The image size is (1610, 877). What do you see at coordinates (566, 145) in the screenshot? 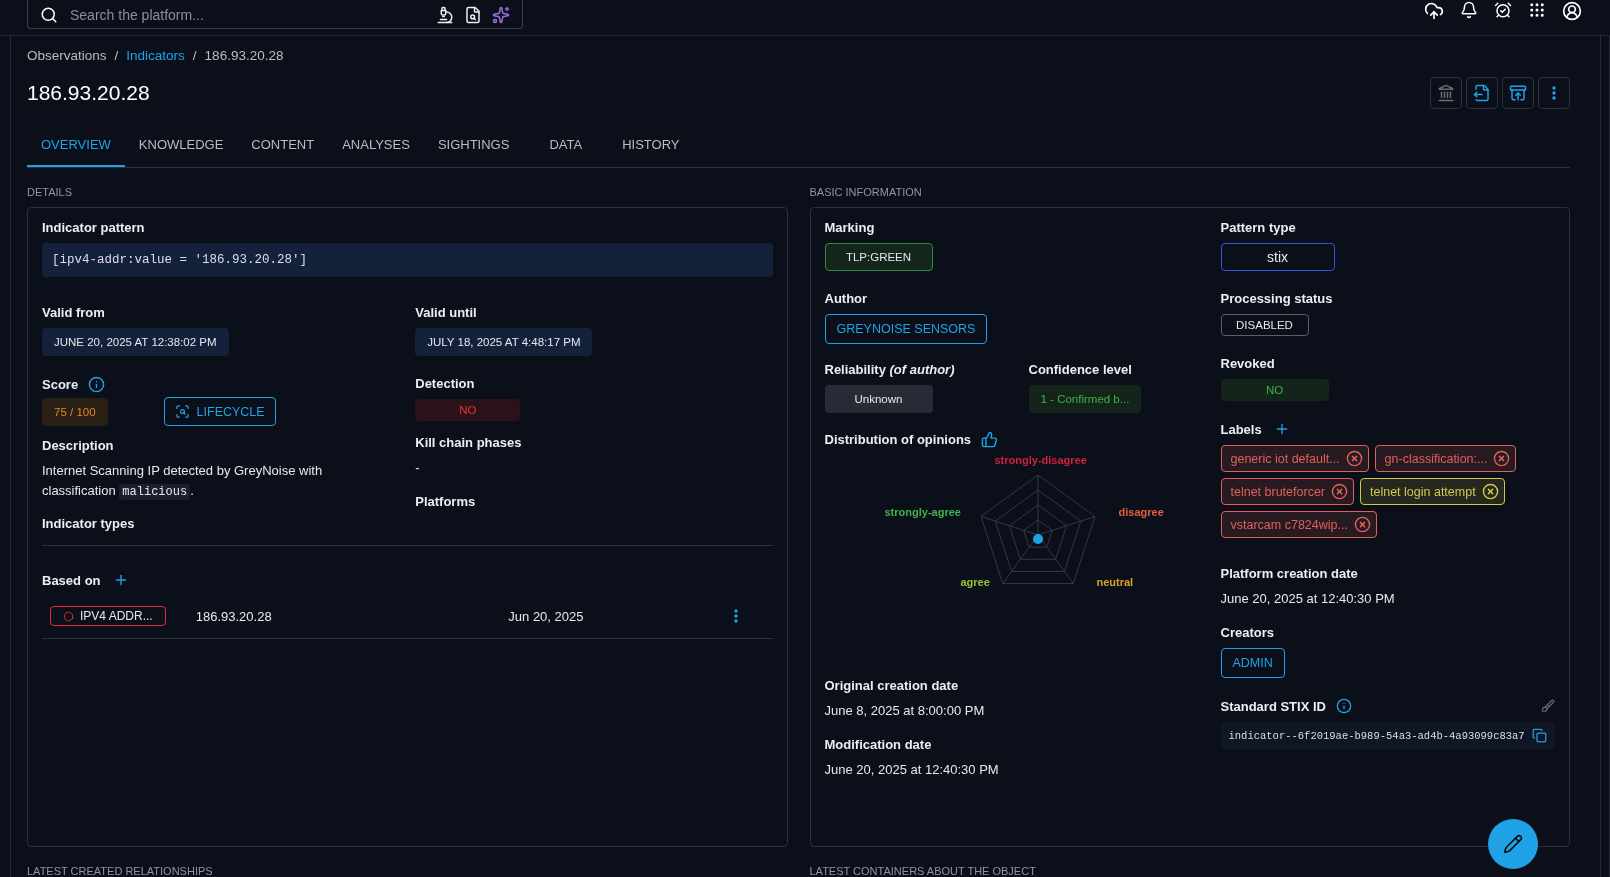
I see `tab: DATA` at bounding box center [566, 145].